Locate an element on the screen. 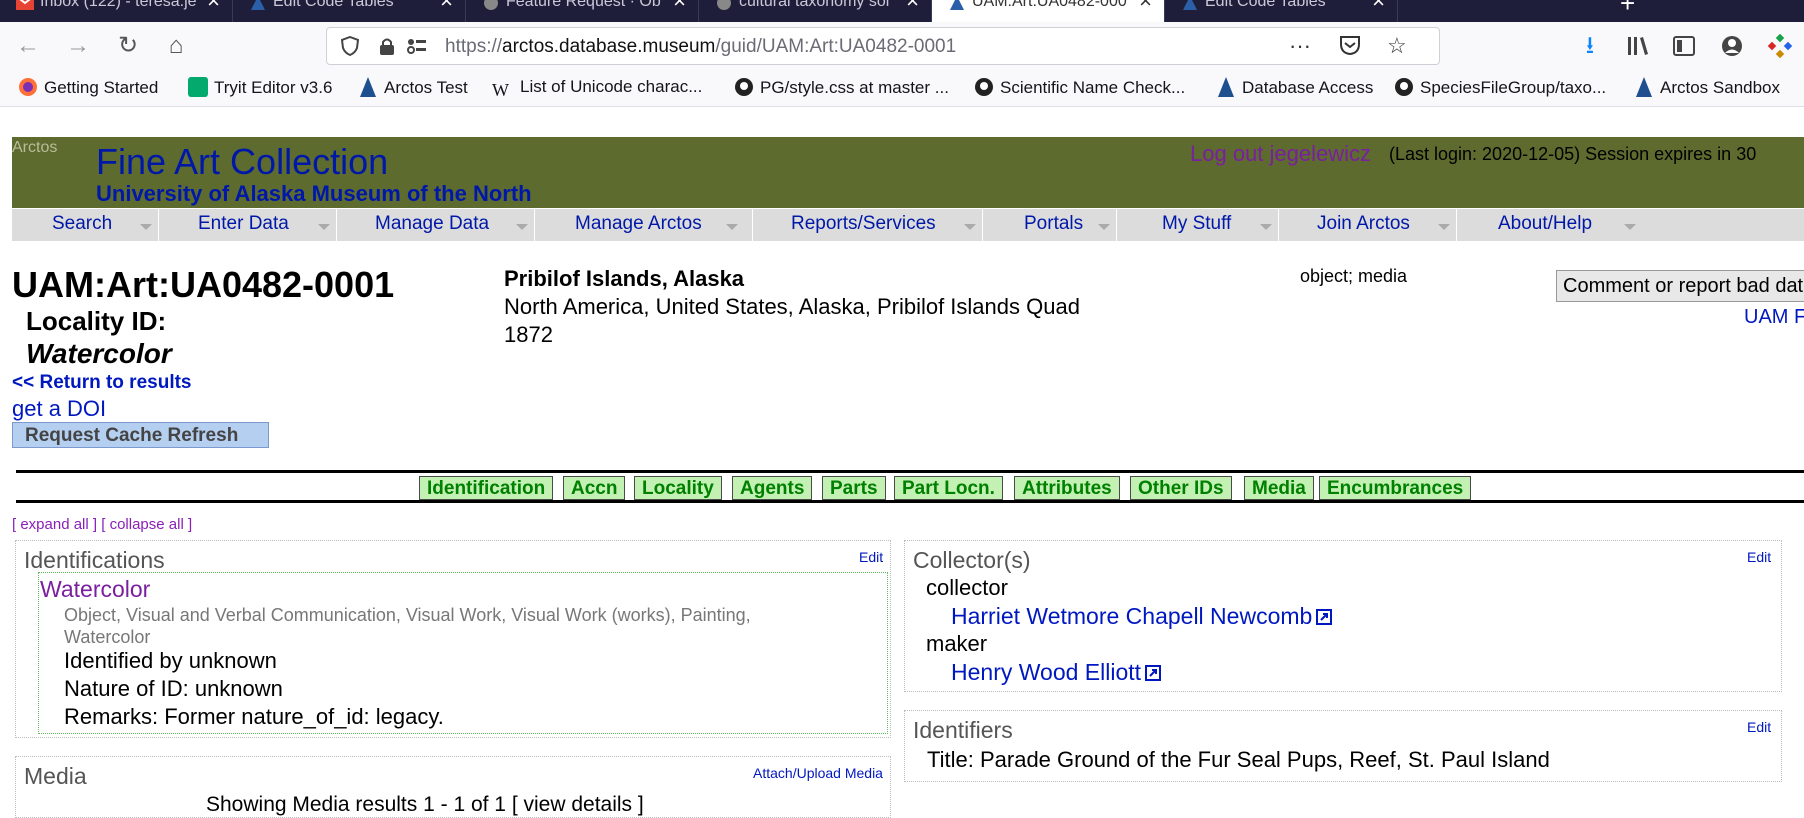  agent-link: Harriet Wetmore Chapell Newcomb is located at coordinates (1142, 616).